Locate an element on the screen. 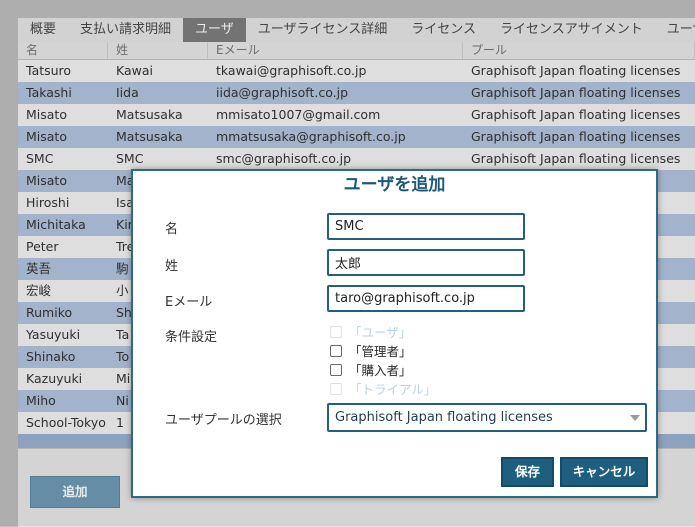 This screenshot has width=695, height=527. chevron-down-icon is located at coordinates (635, 418).